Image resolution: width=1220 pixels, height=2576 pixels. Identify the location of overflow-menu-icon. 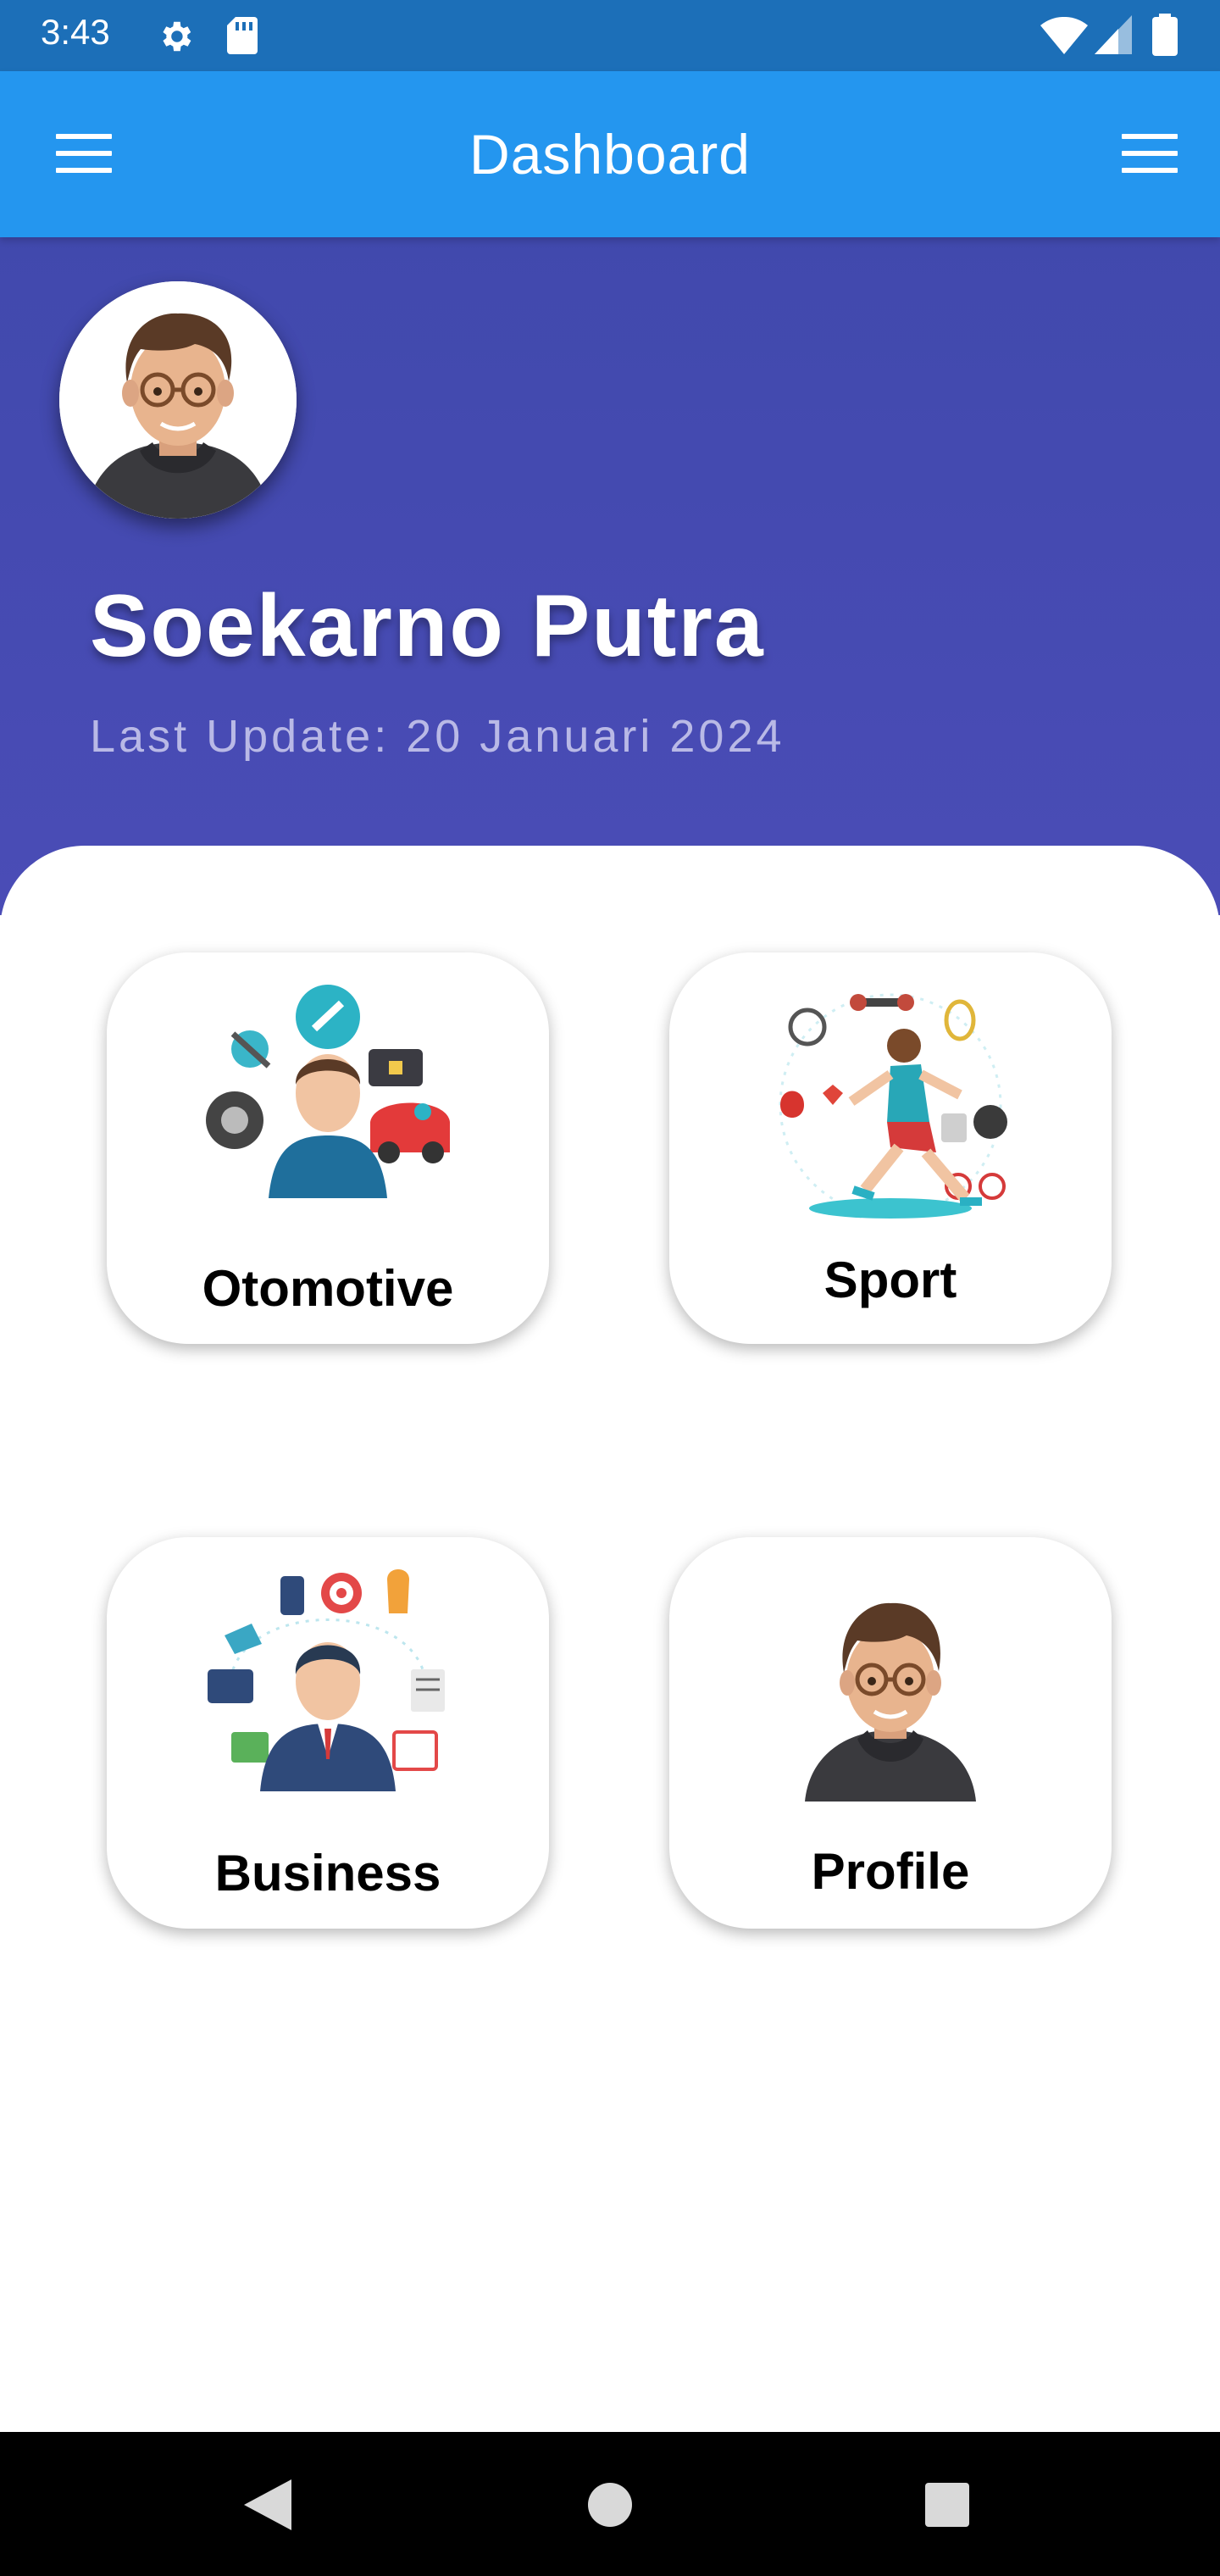
(1150, 154).